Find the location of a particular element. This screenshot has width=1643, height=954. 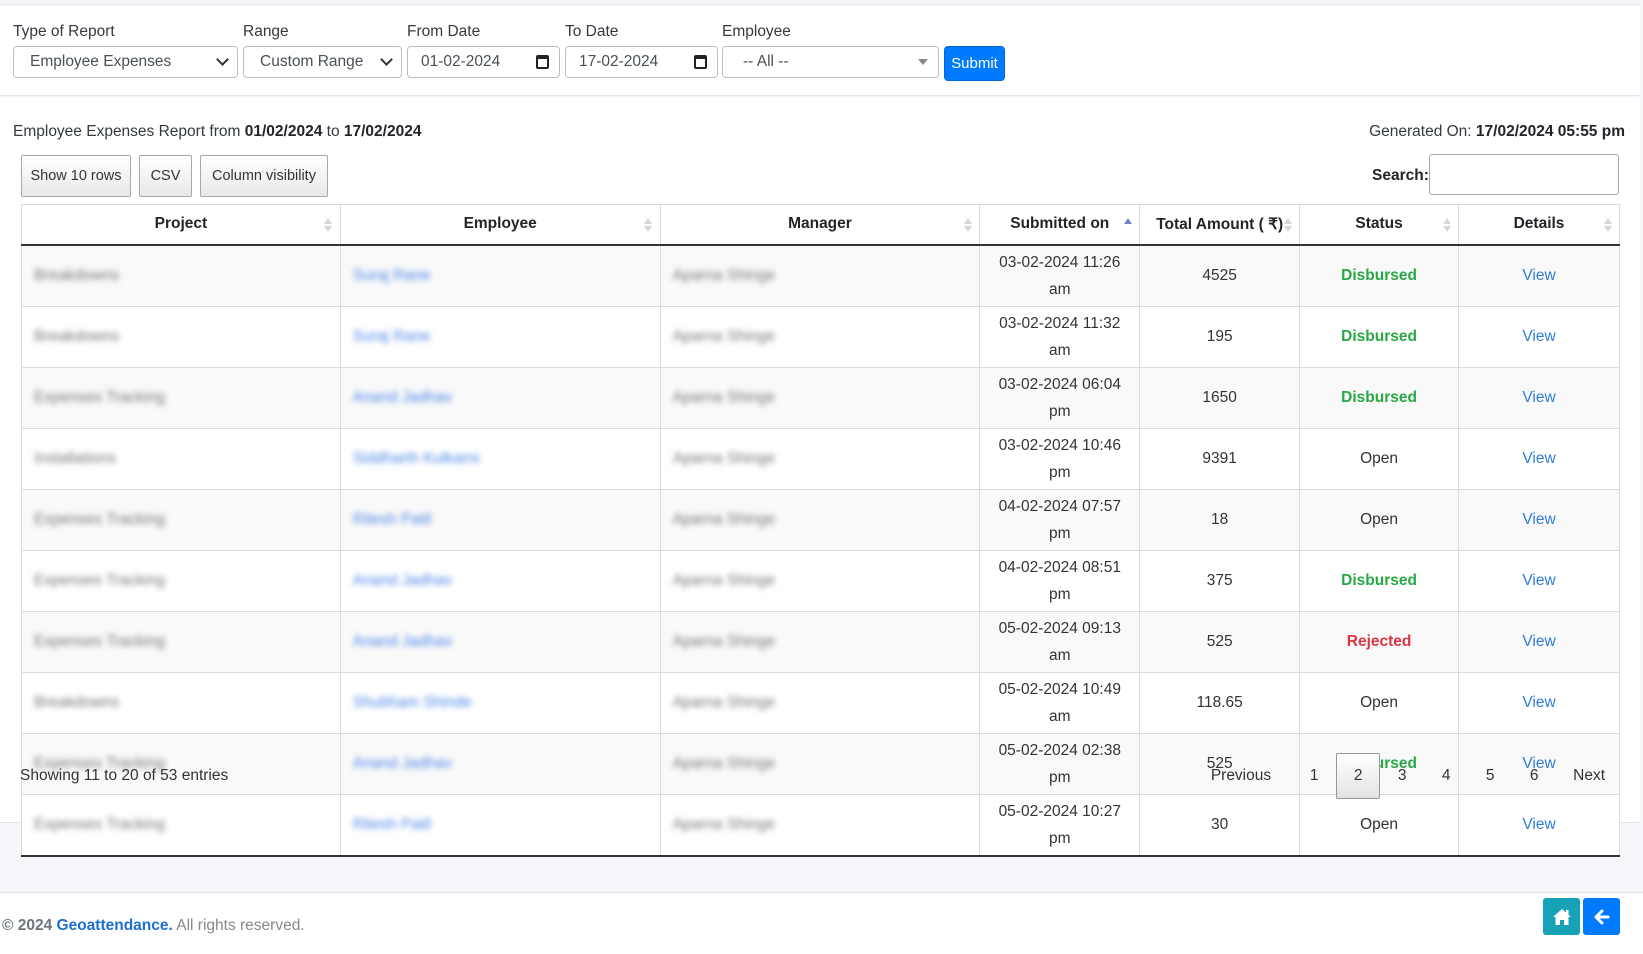

column-header-total-amount: Total Amount ( ₹) is located at coordinates (1220, 225).